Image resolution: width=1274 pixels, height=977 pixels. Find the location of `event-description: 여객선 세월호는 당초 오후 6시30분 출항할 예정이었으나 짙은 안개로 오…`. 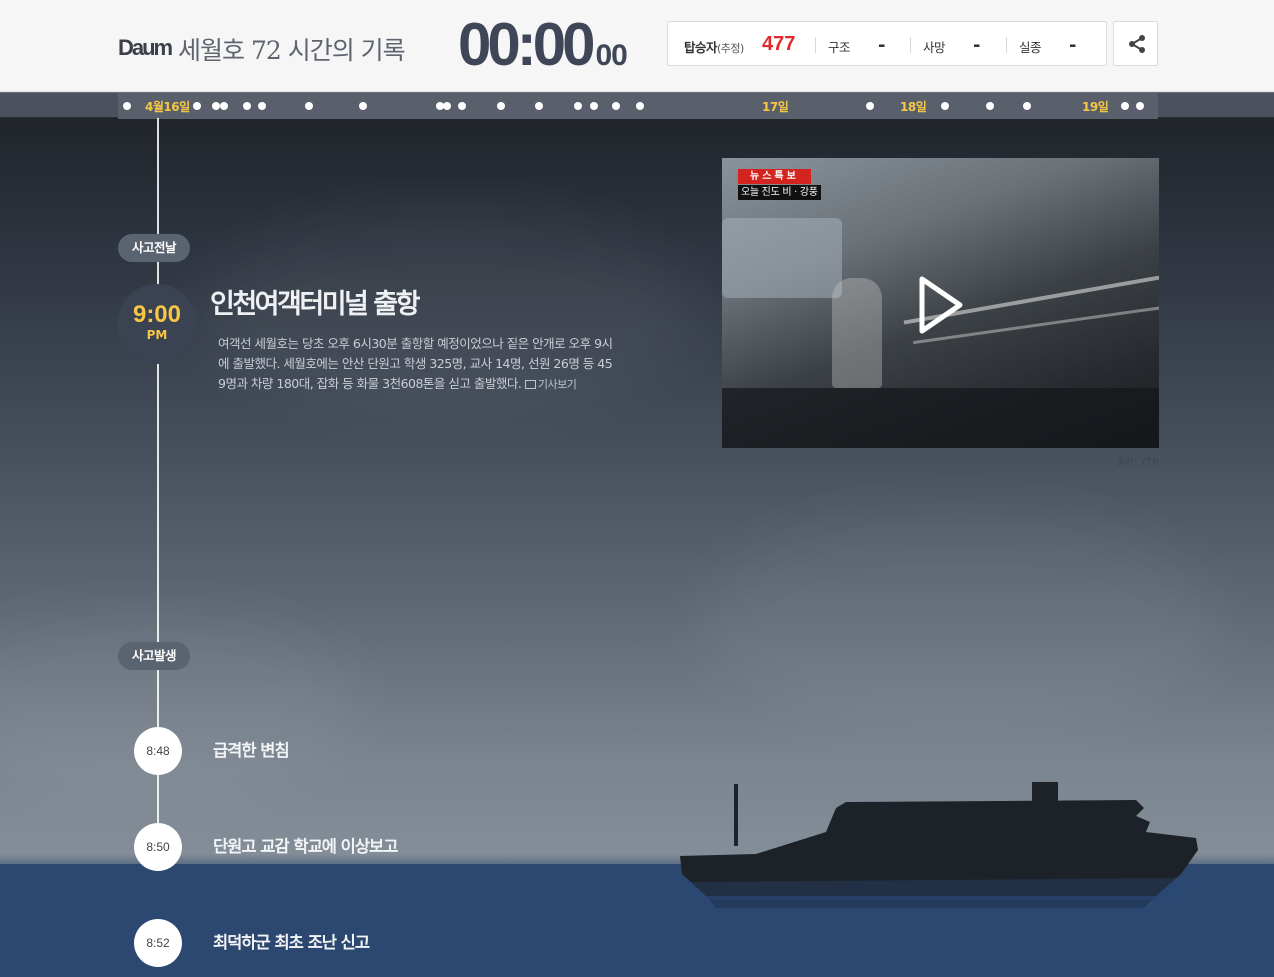

event-description: 여객선 세월호는 당초 오후 6시30분 출항할 예정이었으나 짙은 안개로 오… is located at coordinates (417, 364).